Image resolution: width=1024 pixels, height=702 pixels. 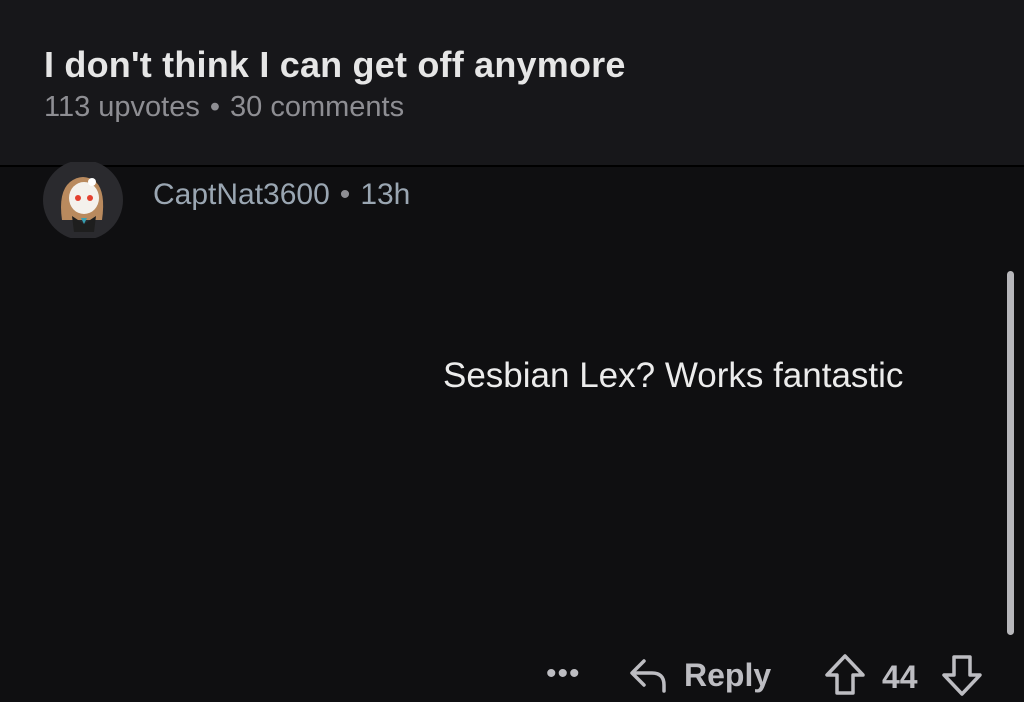 I want to click on upvote-button, so click(x=845, y=677).